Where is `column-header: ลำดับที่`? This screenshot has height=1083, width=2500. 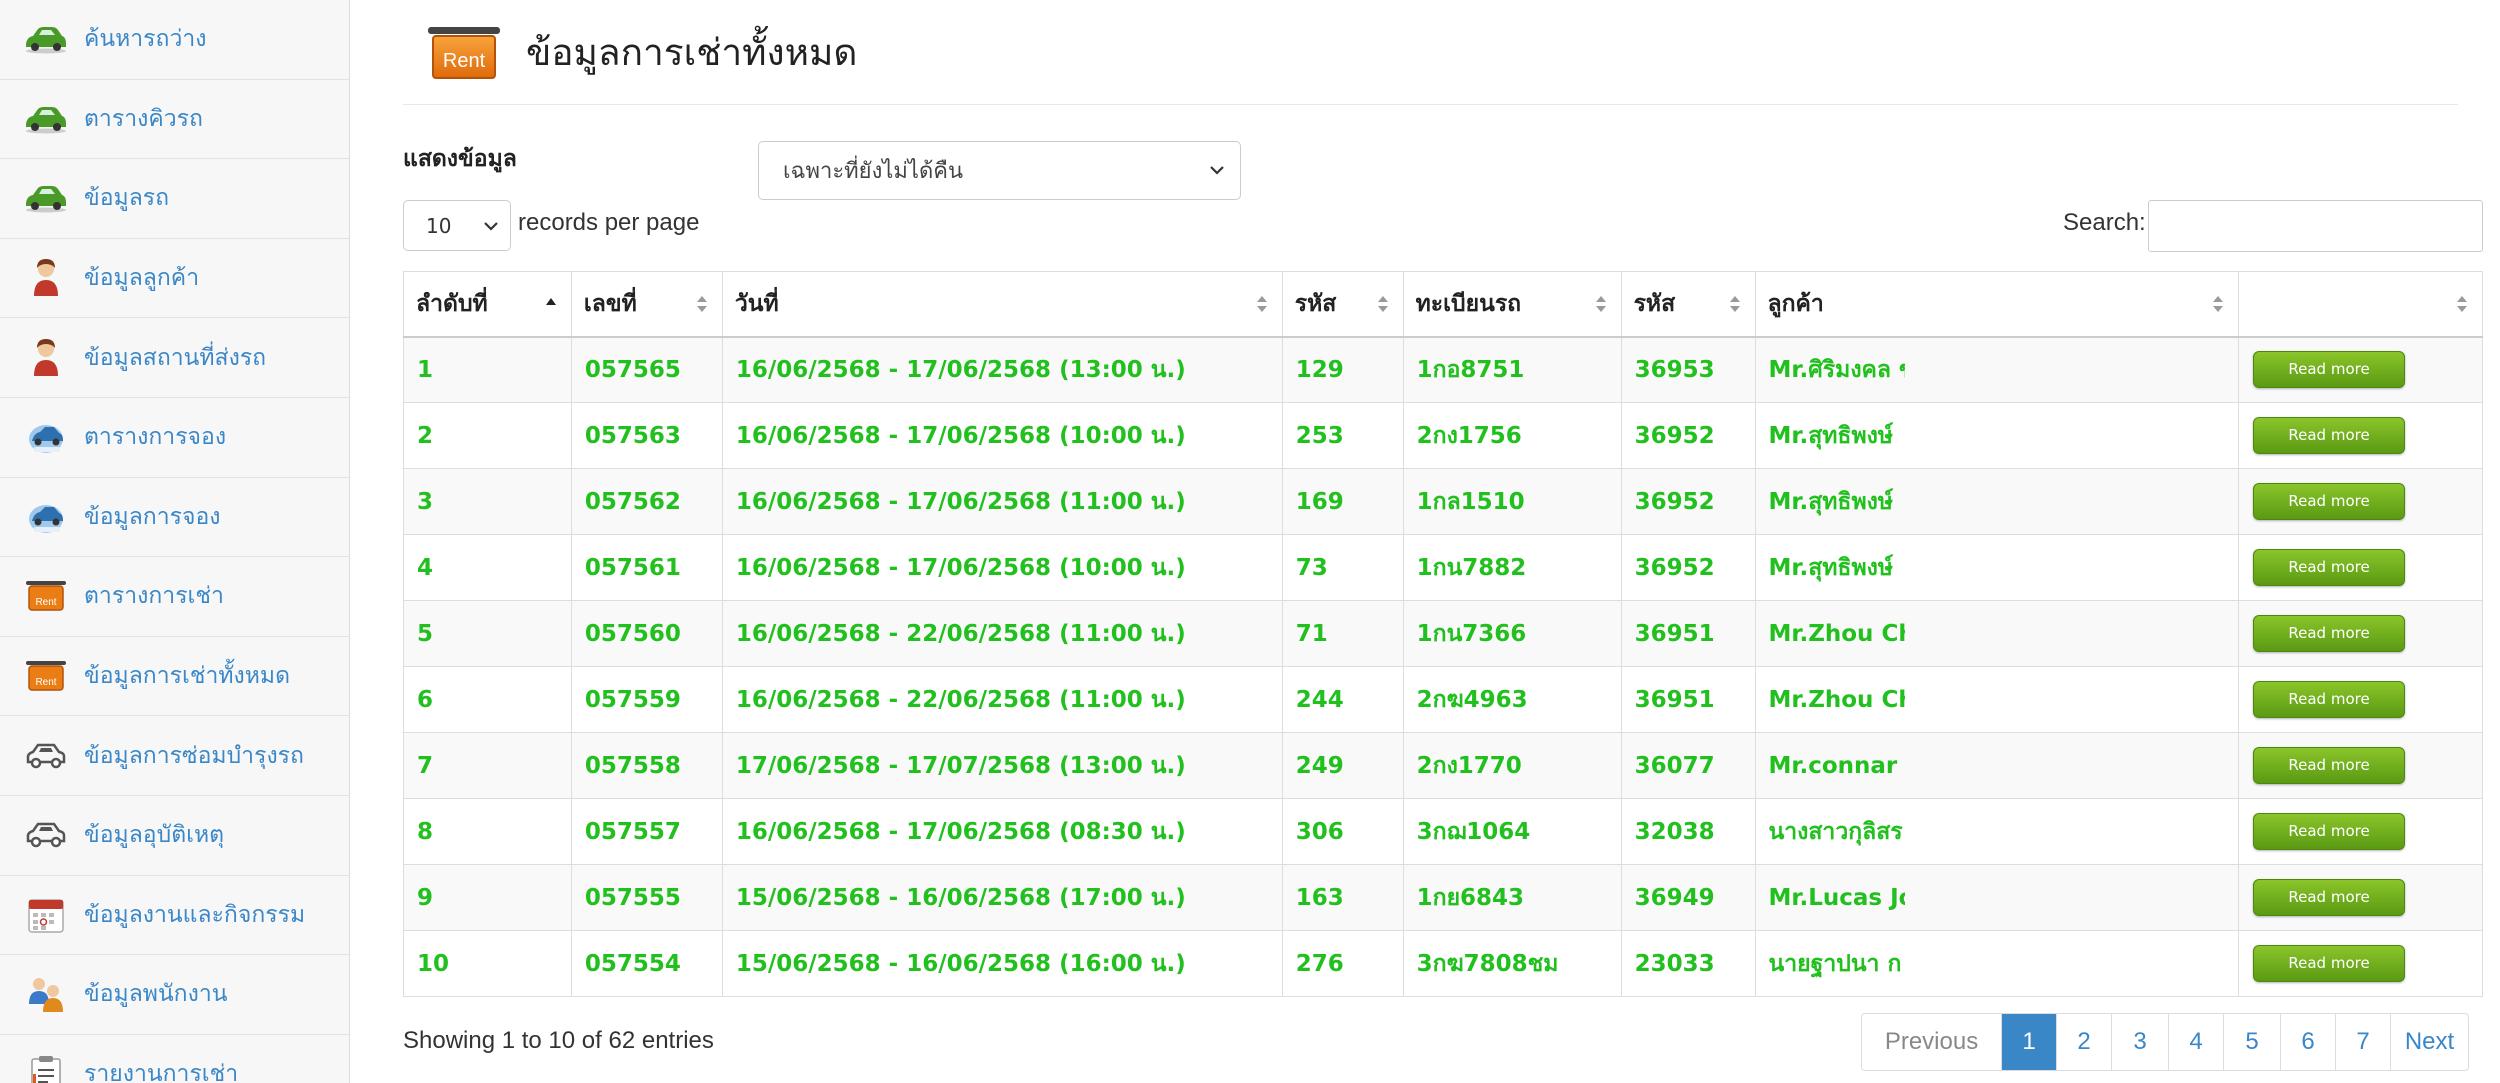
column-header: ลำดับที่ is located at coordinates (487, 304).